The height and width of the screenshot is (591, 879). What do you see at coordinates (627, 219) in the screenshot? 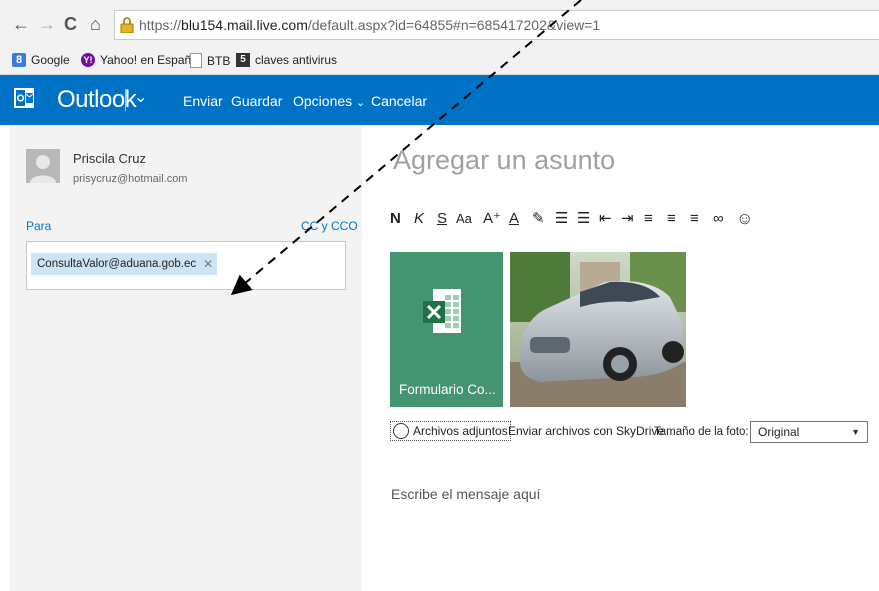
I see `increase-indent-icon: ⇥` at bounding box center [627, 219].